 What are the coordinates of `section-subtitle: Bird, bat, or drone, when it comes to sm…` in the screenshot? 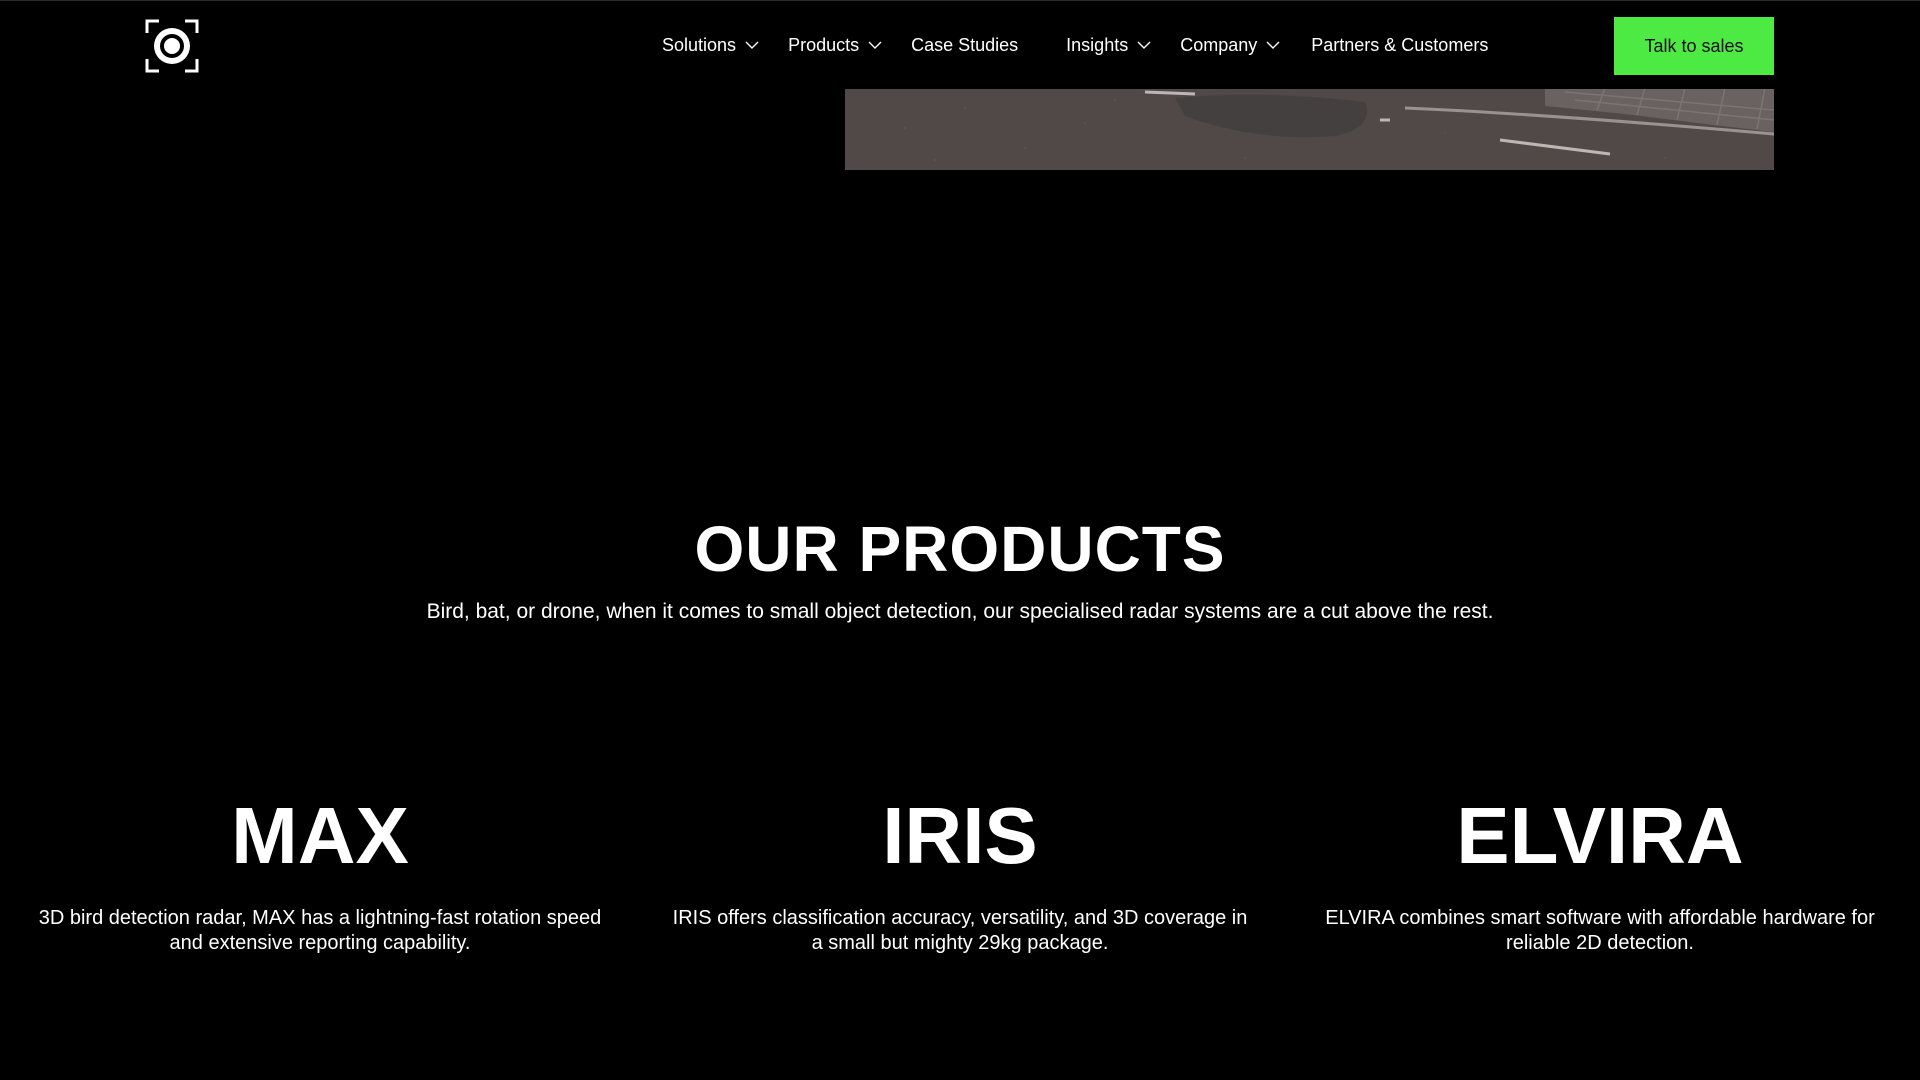 It's located at (960, 611).